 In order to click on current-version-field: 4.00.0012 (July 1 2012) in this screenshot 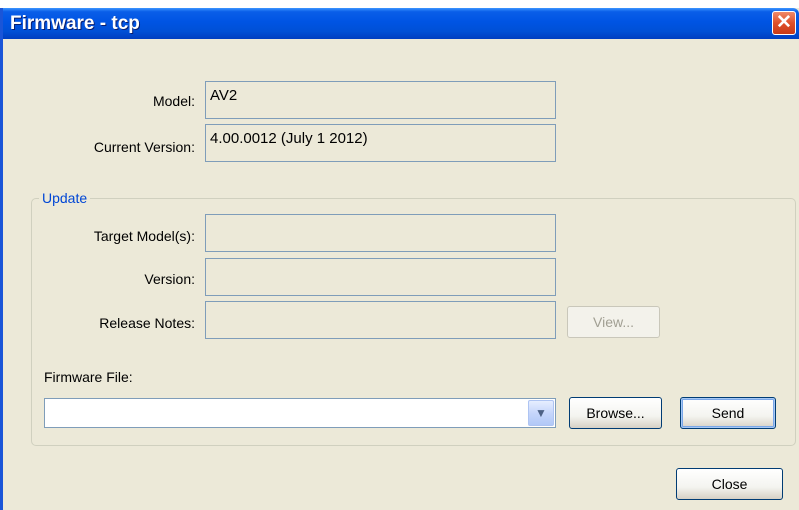, I will do `click(380, 143)`.